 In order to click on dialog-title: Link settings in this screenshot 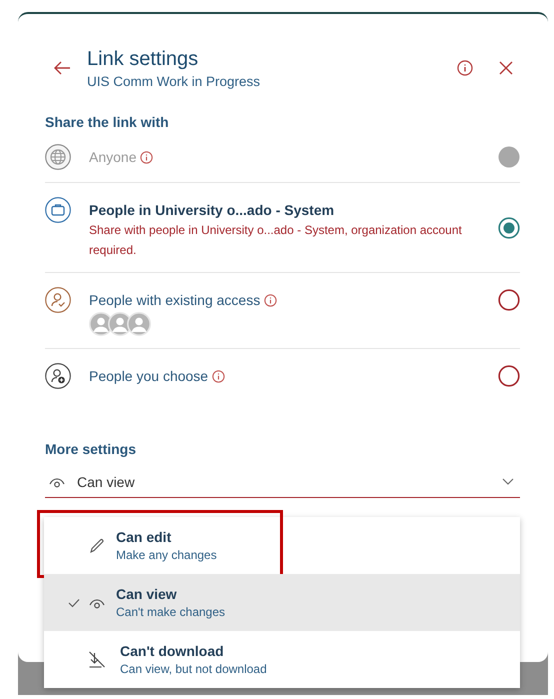, I will do `click(143, 59)`.